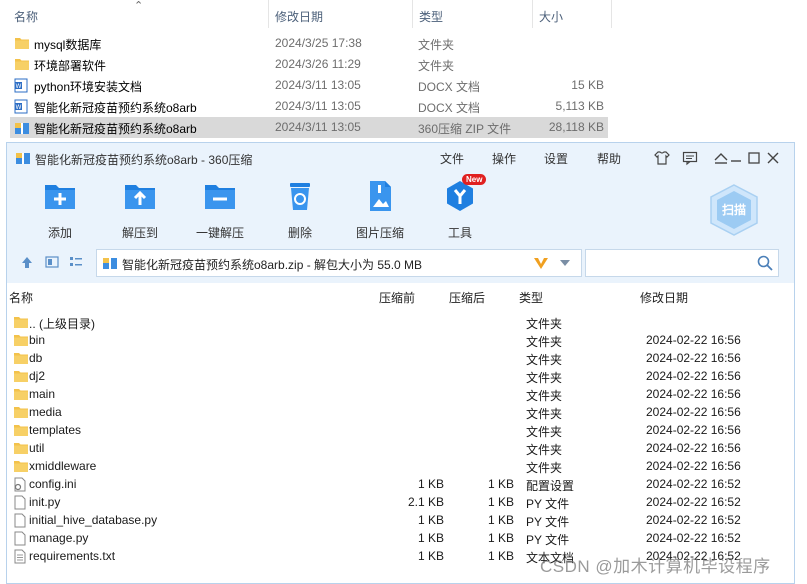 The width and height of the screenshot is (807, 584). Describe the element at coordinates (37, 376) in the screenshot. I see `archive-row-name: dj2` at that location.